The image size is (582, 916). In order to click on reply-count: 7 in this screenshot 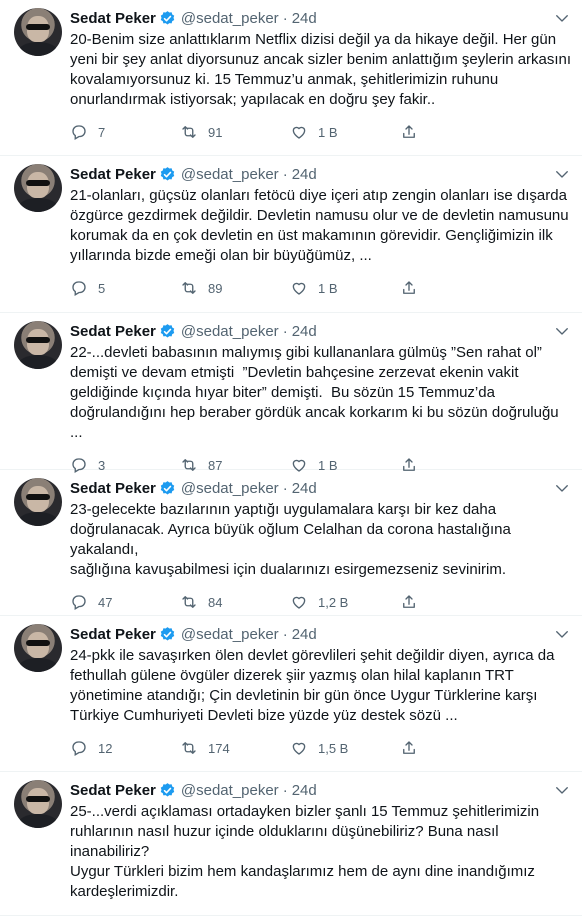, I will do `click(102, 132)`.